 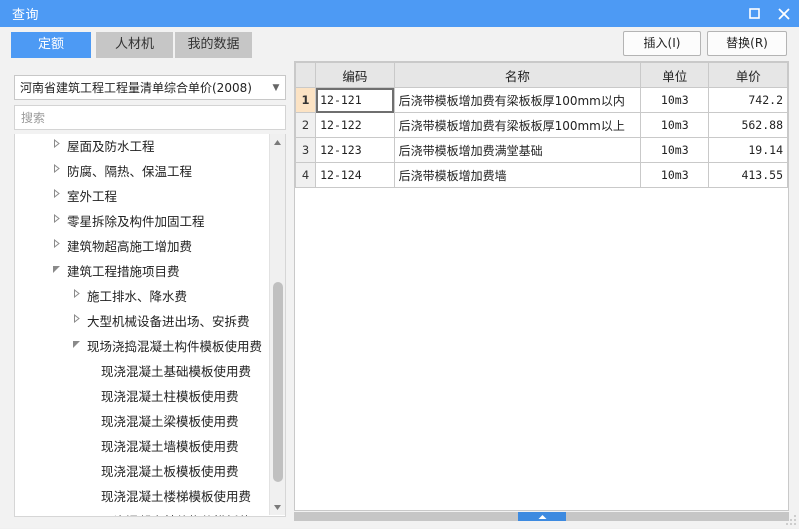 I want to click on tree-item: 大型机械设备进出场、安拆费, so click(x=142, y=321).